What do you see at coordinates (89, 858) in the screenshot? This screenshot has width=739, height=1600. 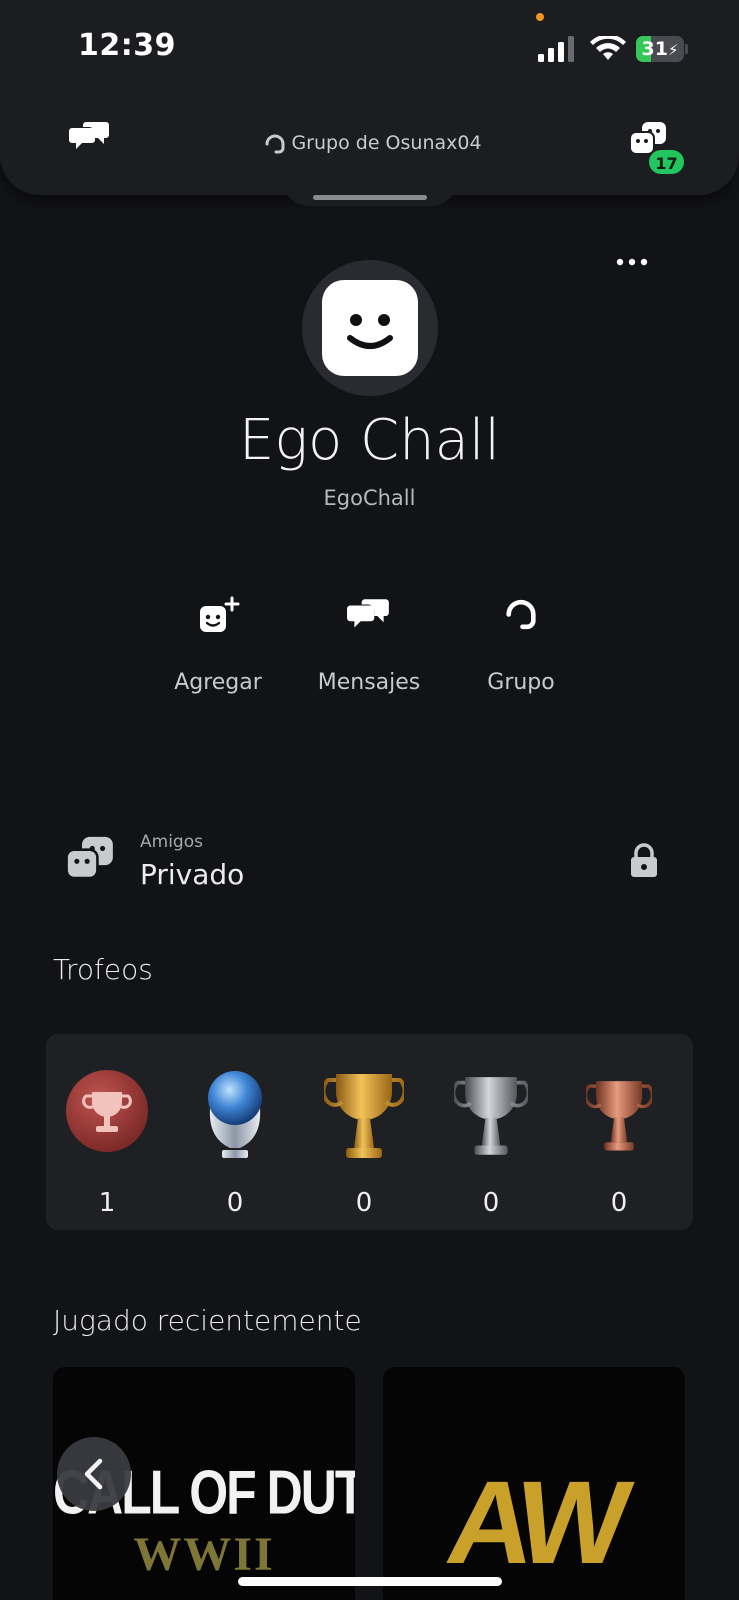 I see `friends-icon` at bounding box center [89, 858].